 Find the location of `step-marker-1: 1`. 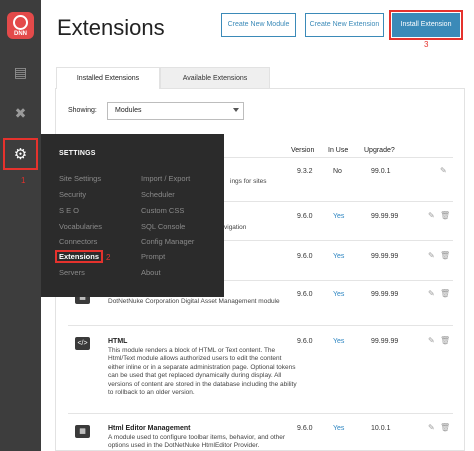

step-marker-1: 1 is located at coordinates (23, 180).